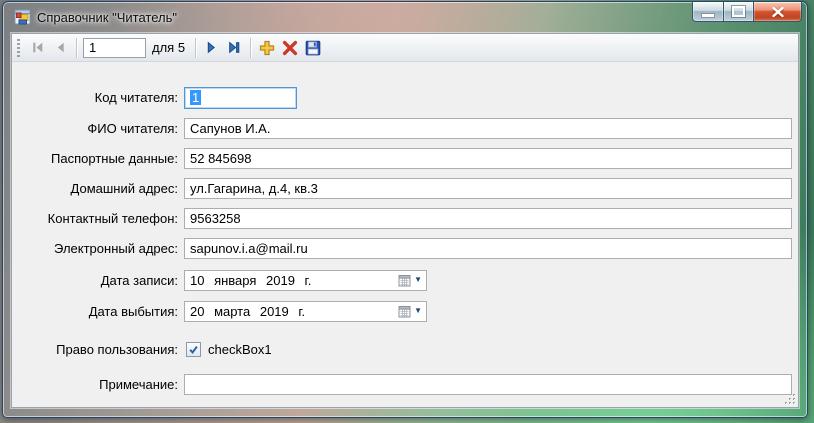 This screenshot has width=814, height=423. I want to click on position-input, so click(114, 47).